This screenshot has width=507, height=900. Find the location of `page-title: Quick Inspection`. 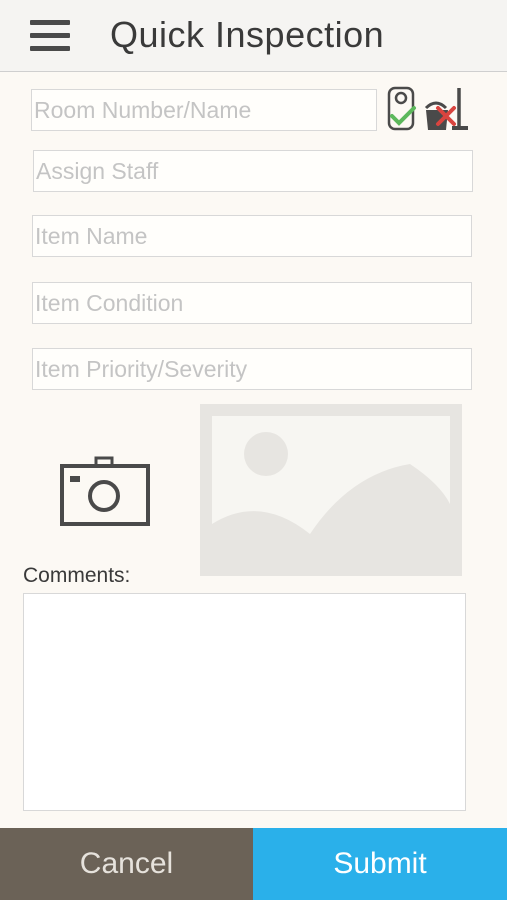

page-title: Quick Inspection is located at coordinates (247, 34).